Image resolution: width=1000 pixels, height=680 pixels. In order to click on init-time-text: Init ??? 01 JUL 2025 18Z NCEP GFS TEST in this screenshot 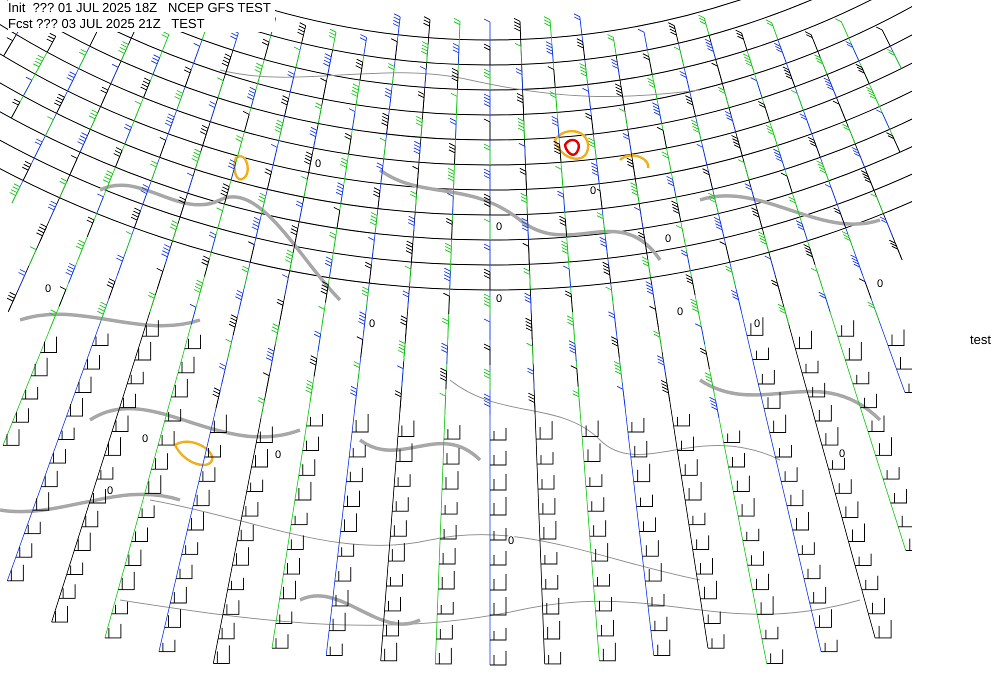, I will do `click(139, 8)`.